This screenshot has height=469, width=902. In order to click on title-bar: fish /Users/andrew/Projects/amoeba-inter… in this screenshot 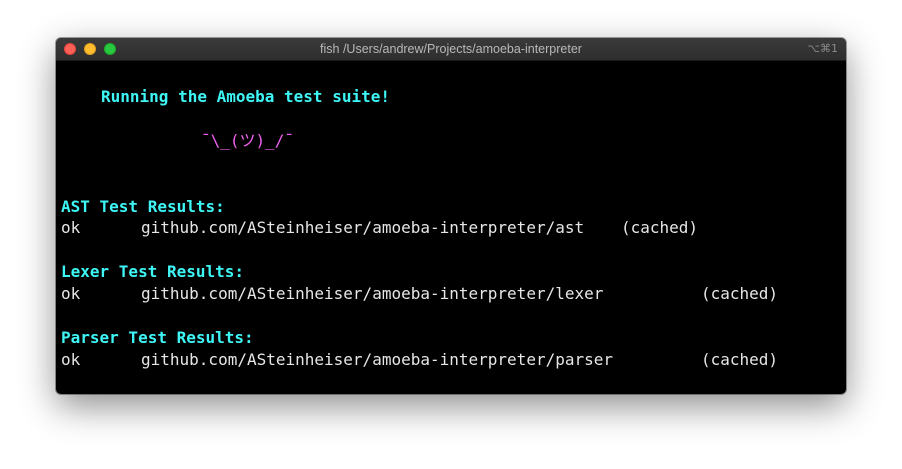, I will do `click(451, 49)`.